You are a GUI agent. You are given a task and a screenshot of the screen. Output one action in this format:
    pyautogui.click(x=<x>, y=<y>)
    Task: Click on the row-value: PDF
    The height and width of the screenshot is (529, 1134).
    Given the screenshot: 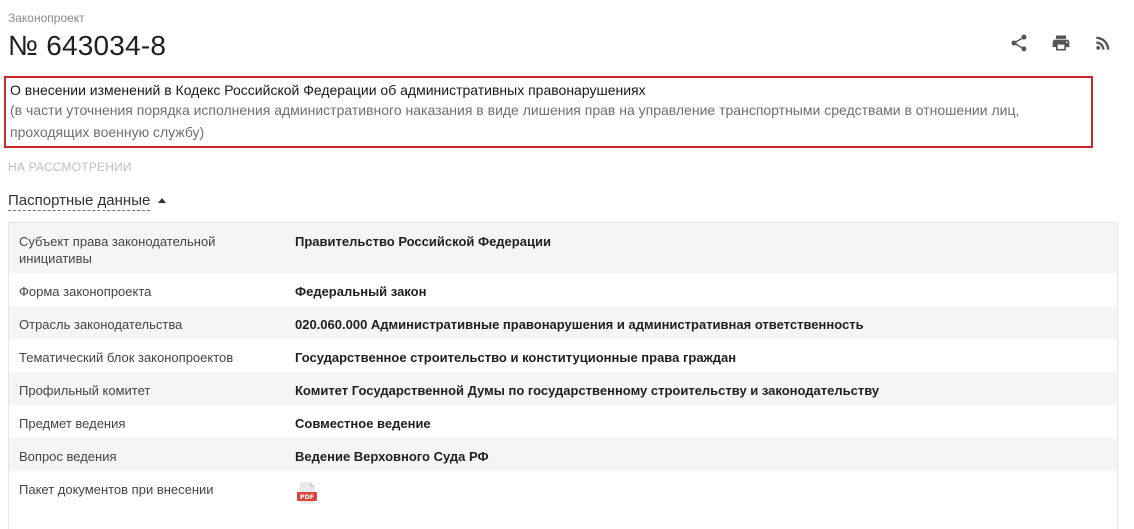 What is the action you would take?
    pyautogui.click(x=701, y=500)
    